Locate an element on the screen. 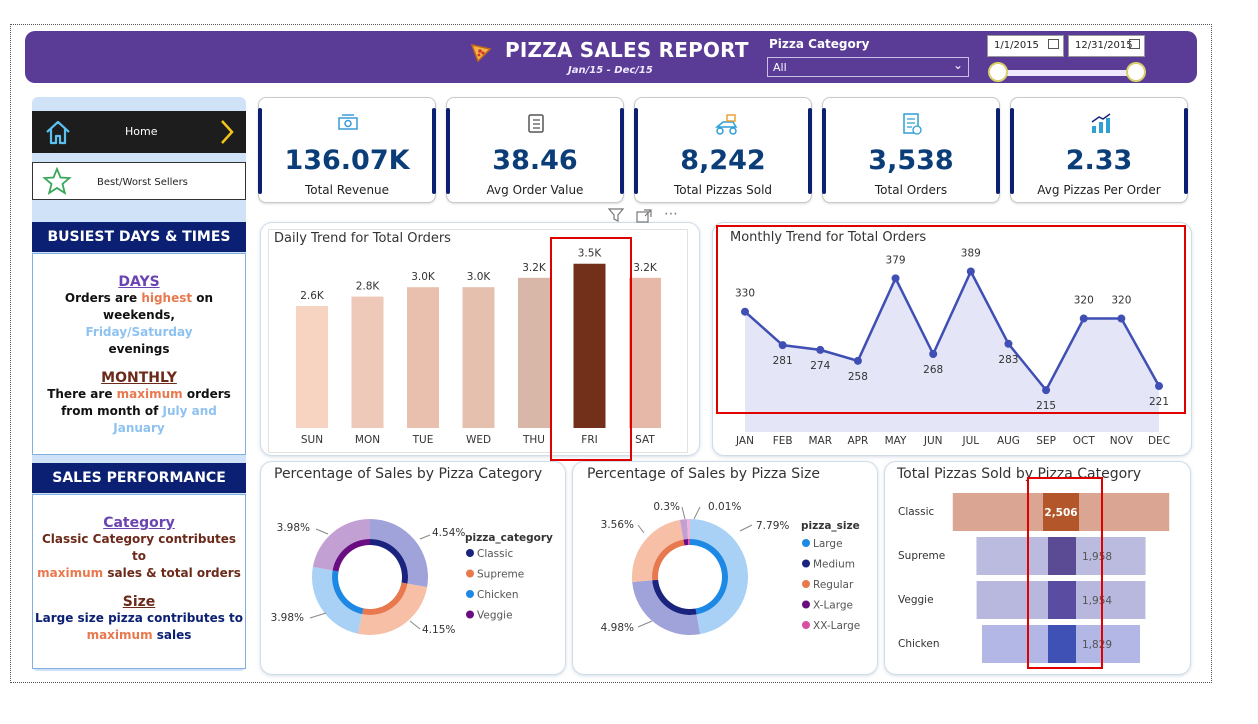  money-icon is located at coordinates (348, 122).